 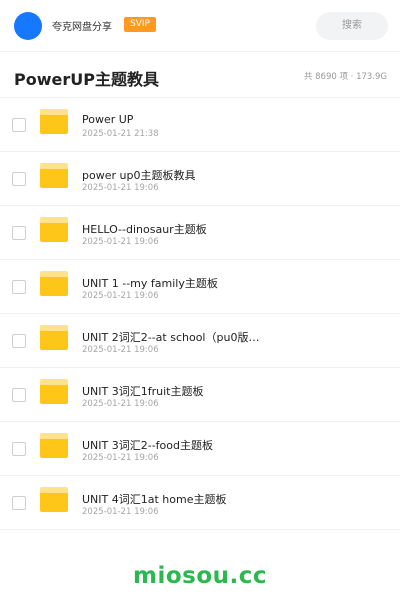 I want to click on list-item: UNIT 3词汇2--food主题板 2025-01-21 19:06, so click(x=200, y=449).